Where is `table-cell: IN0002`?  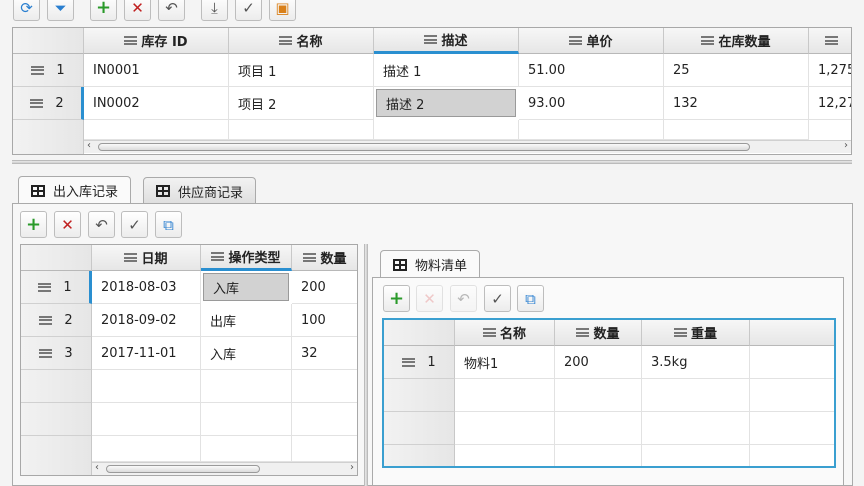 table-cell: IN0002 is located at coordinates (156, 103).